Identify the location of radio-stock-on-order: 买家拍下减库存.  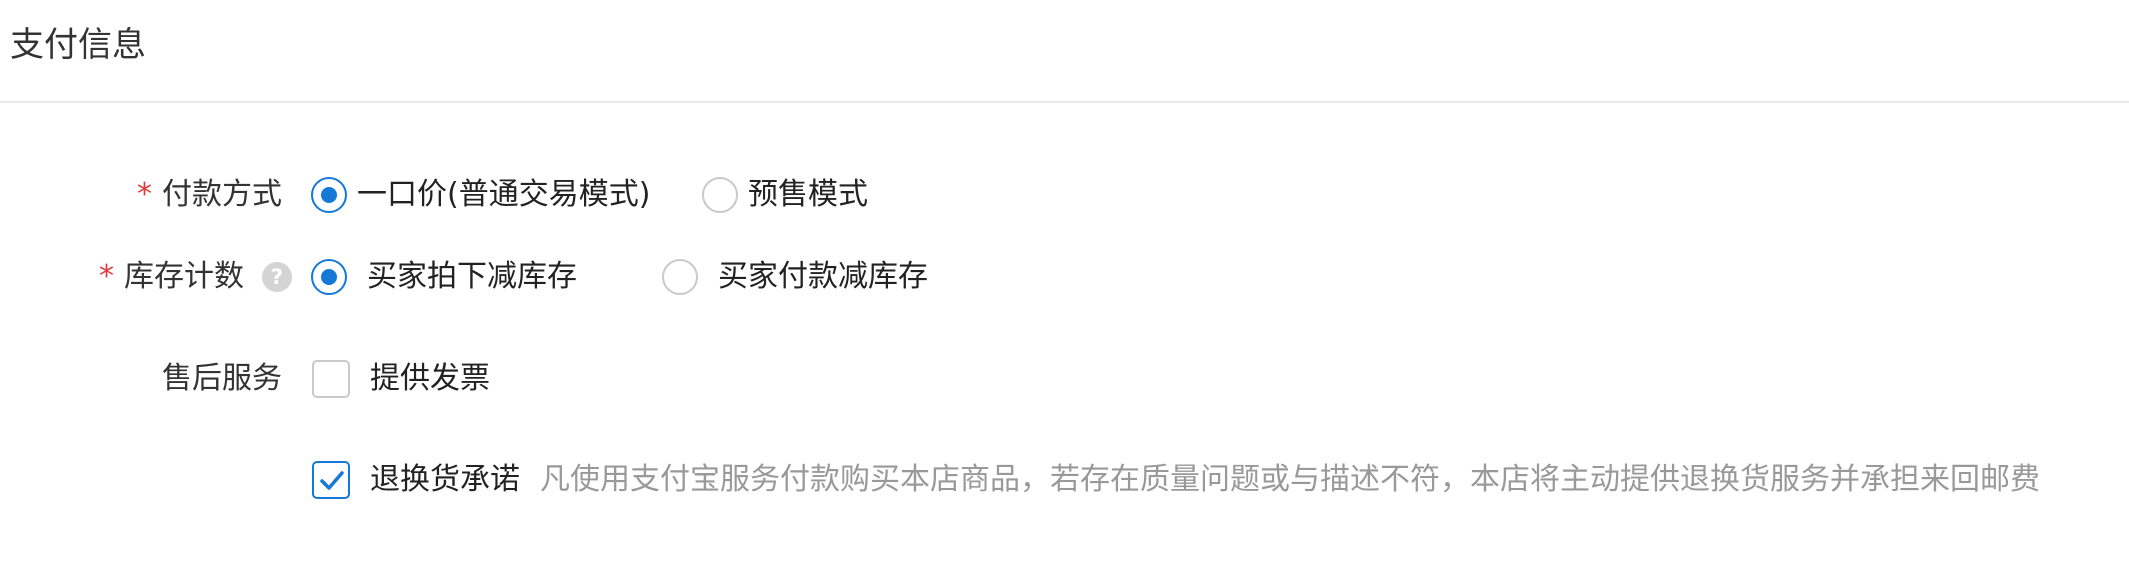
(444, 277).